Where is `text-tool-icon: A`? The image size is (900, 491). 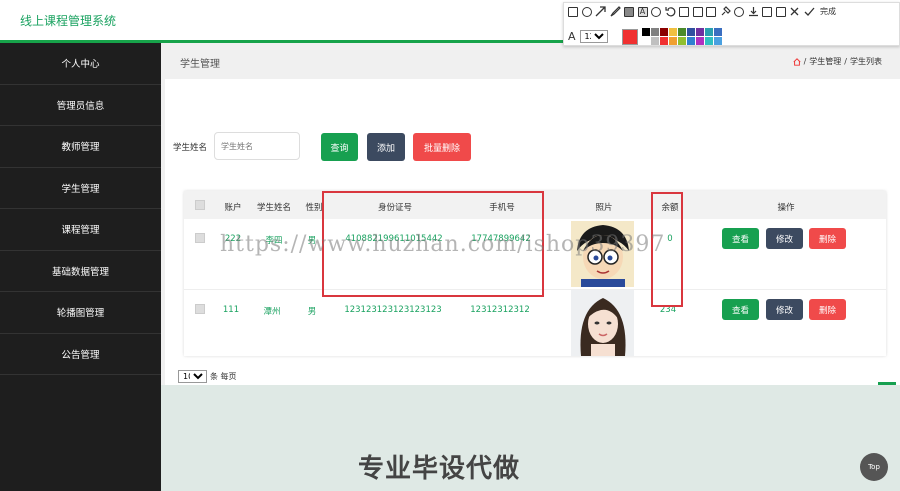
text-tool-icon: A is located at coordinates (642, 11).